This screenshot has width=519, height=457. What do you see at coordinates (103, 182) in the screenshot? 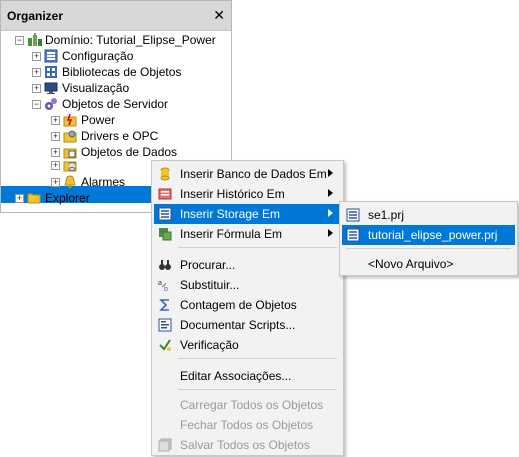
I see `tree-node-label: Alarmes` at bounding box center [103, 182].